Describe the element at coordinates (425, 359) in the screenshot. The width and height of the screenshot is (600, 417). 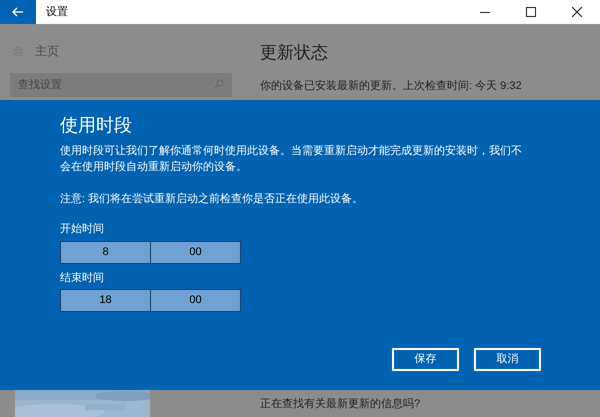
I see `save-button: 保存` at that location.